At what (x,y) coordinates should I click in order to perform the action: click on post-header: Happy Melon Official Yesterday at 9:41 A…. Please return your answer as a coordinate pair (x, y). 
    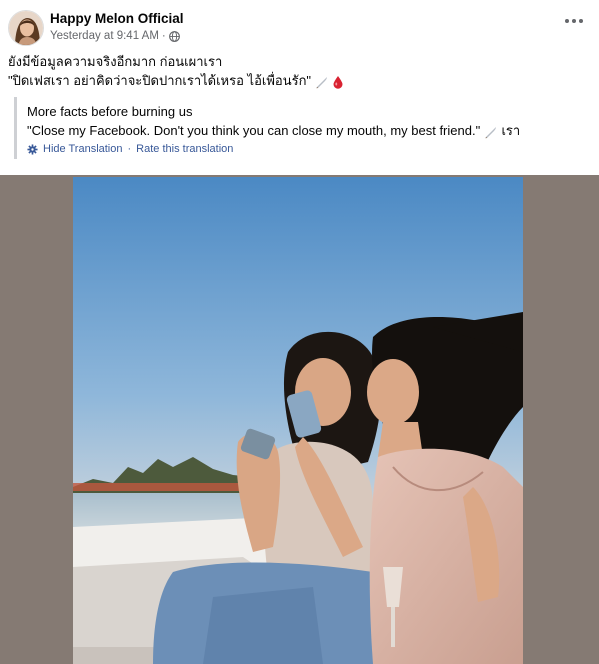
    Looking at the image, I should click on (299, 25).